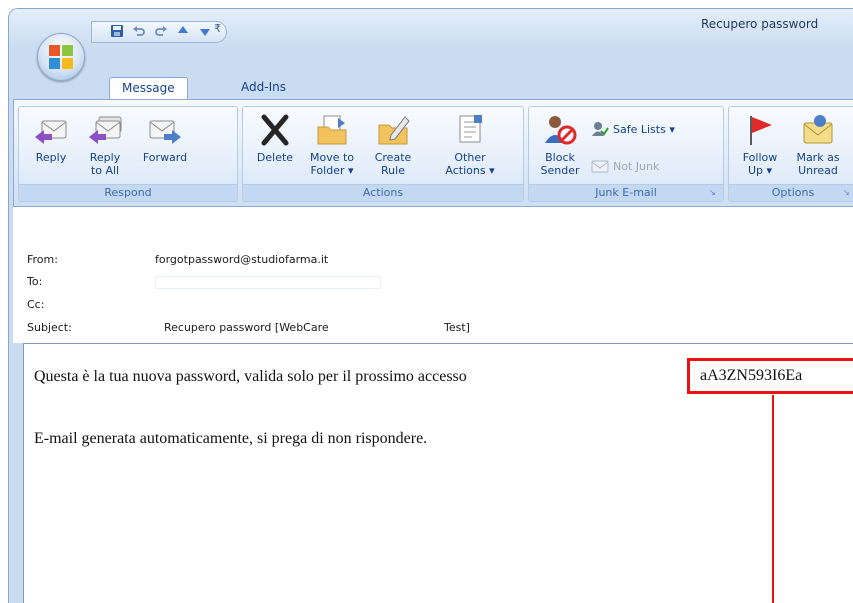  What do you see at coordinates (431, 29) in the screenshot?
I see `title-bar: ₹ Recupero password` at bounding box center [431, 29].